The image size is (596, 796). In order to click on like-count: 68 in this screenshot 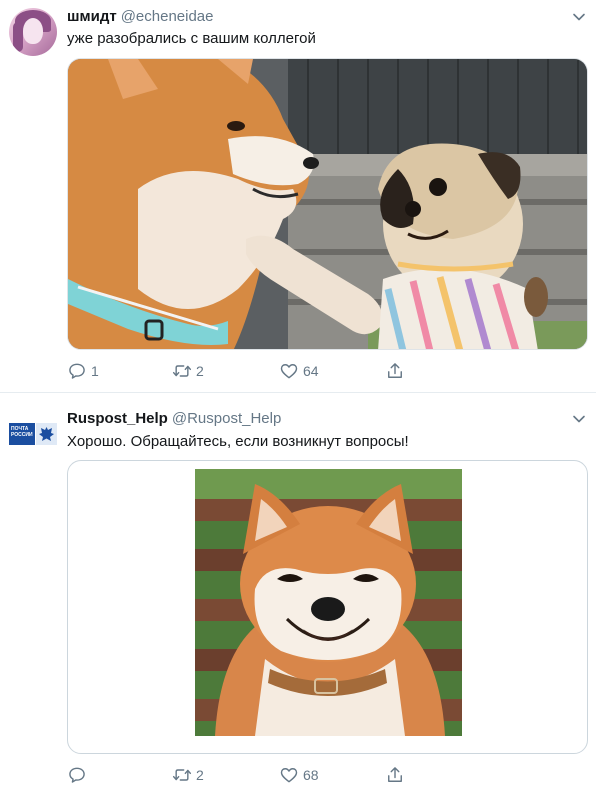, I will do `click(311, 775)`.